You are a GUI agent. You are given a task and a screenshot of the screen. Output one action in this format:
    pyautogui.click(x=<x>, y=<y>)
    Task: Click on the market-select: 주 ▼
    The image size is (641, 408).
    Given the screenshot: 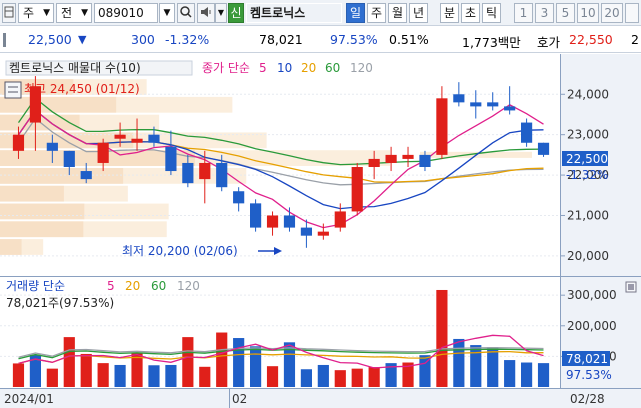 What is the action you would take?
    pyautogui.click(x=36, y=13)
    